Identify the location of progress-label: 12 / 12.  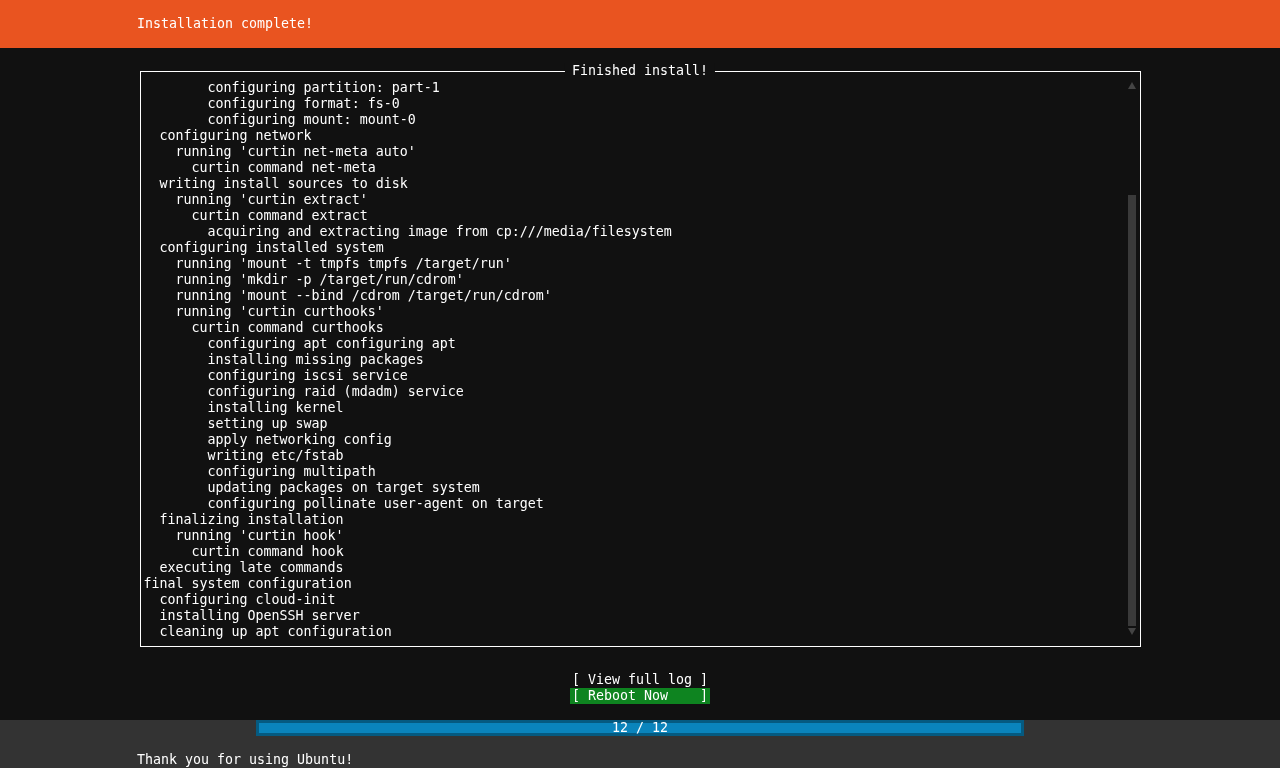
(639, 728).